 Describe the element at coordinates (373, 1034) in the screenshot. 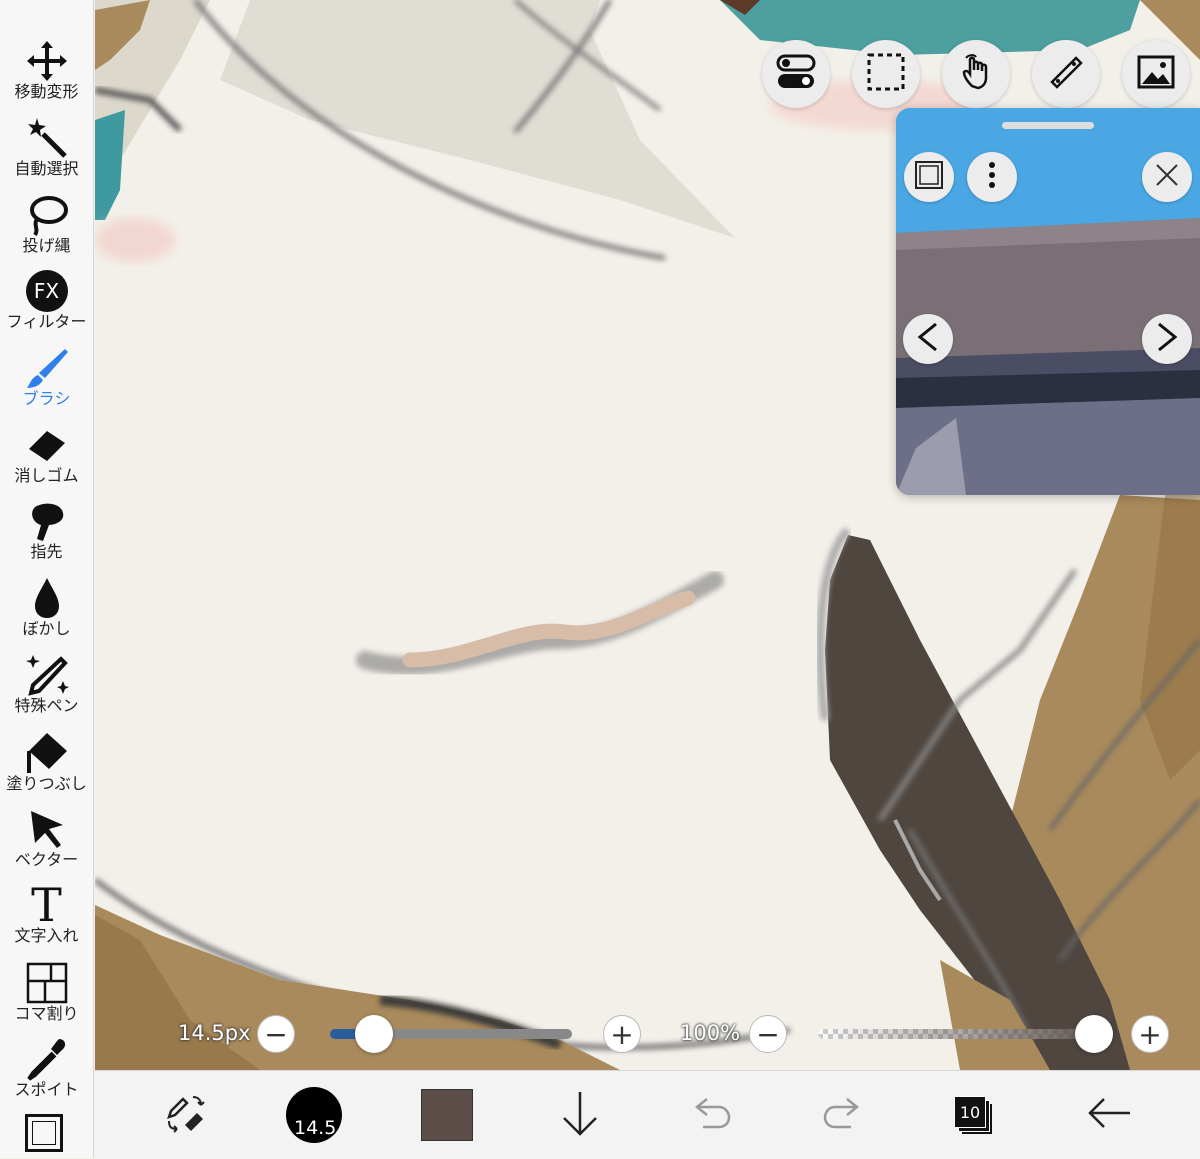

I see `brush-size-knob` at that location.